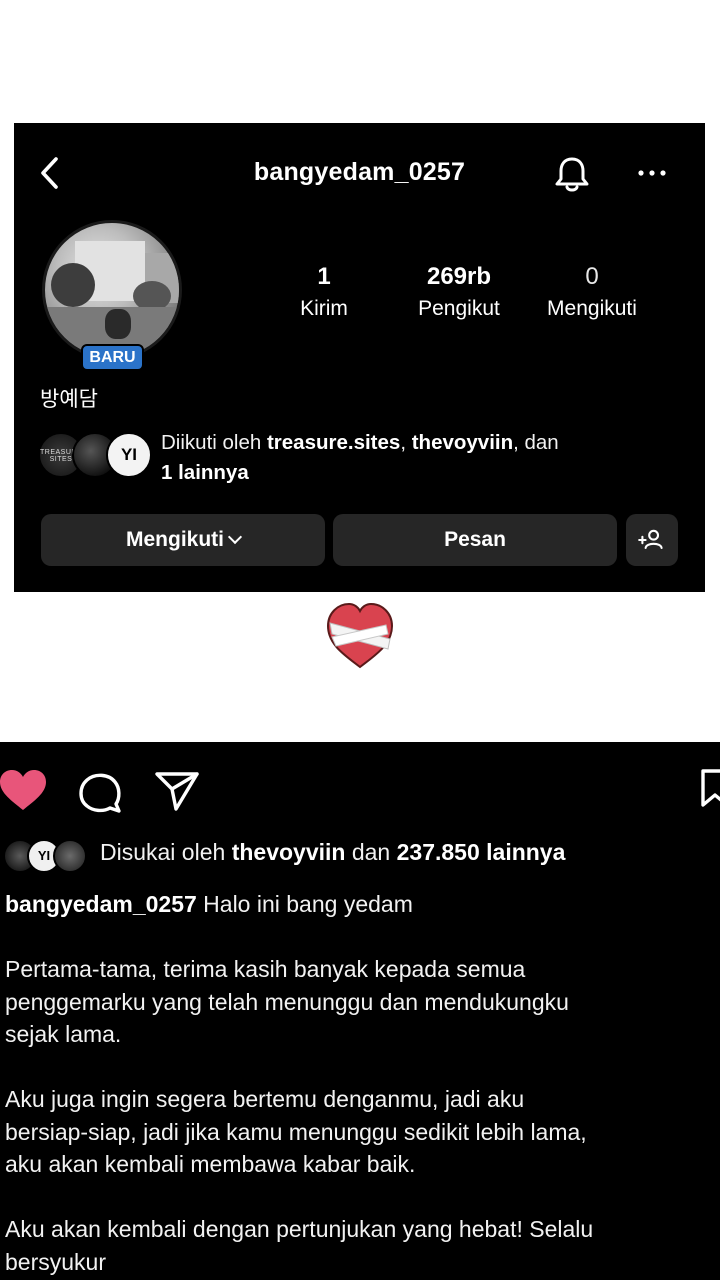 Image resolution: width=720 pixels, height=1280 pixels. What do you see at coordinates (462, 442) in the screenshot?
I see `followed-by-user2: thevoyviin` at bounding box center [462, 442].